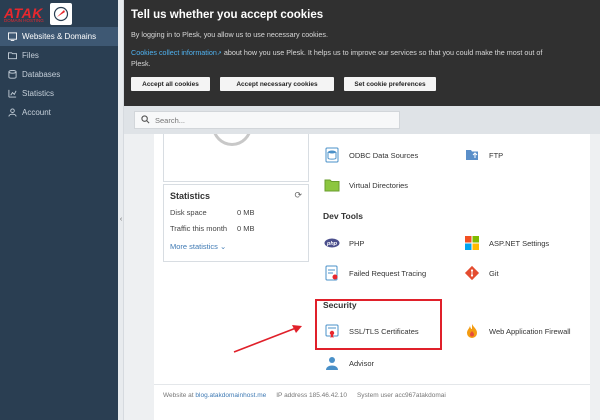 The height and width of the screenshot is (420, 600). I want to click on tool-git: Git, so click(481, 273).